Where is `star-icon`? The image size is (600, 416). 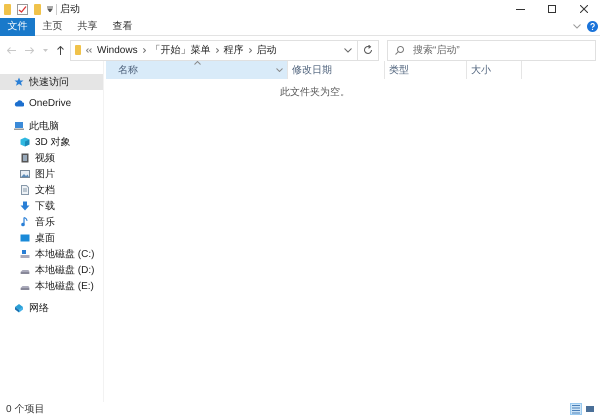
star-icon is located at coordinates (19, 82).